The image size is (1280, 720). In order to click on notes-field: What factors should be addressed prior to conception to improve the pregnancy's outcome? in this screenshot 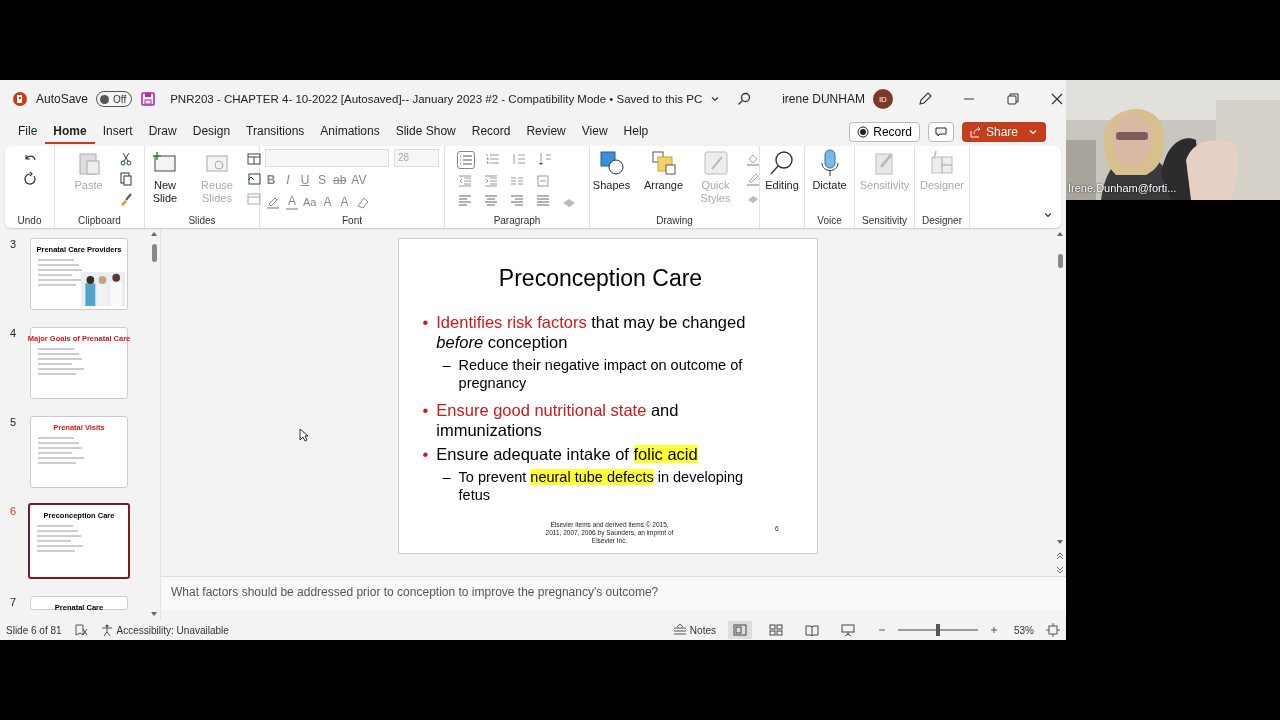, I will do `click(613, 593)`.